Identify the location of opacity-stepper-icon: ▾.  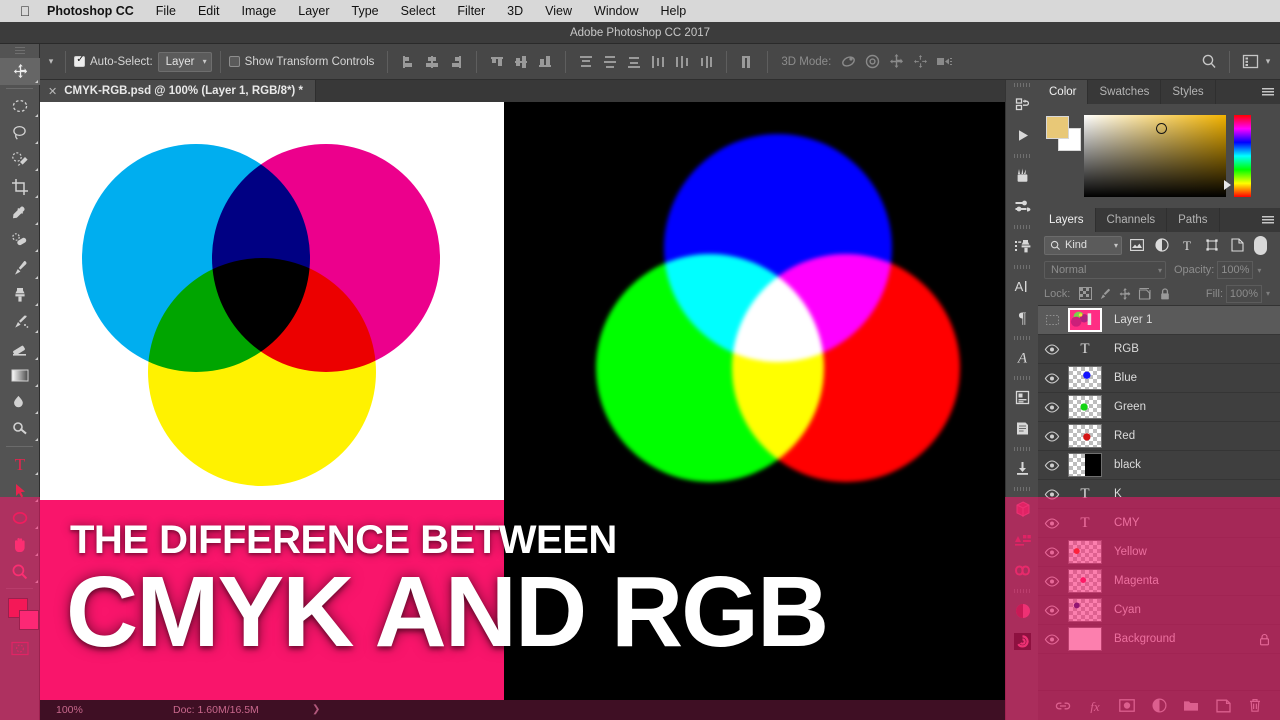
(1259, 270).